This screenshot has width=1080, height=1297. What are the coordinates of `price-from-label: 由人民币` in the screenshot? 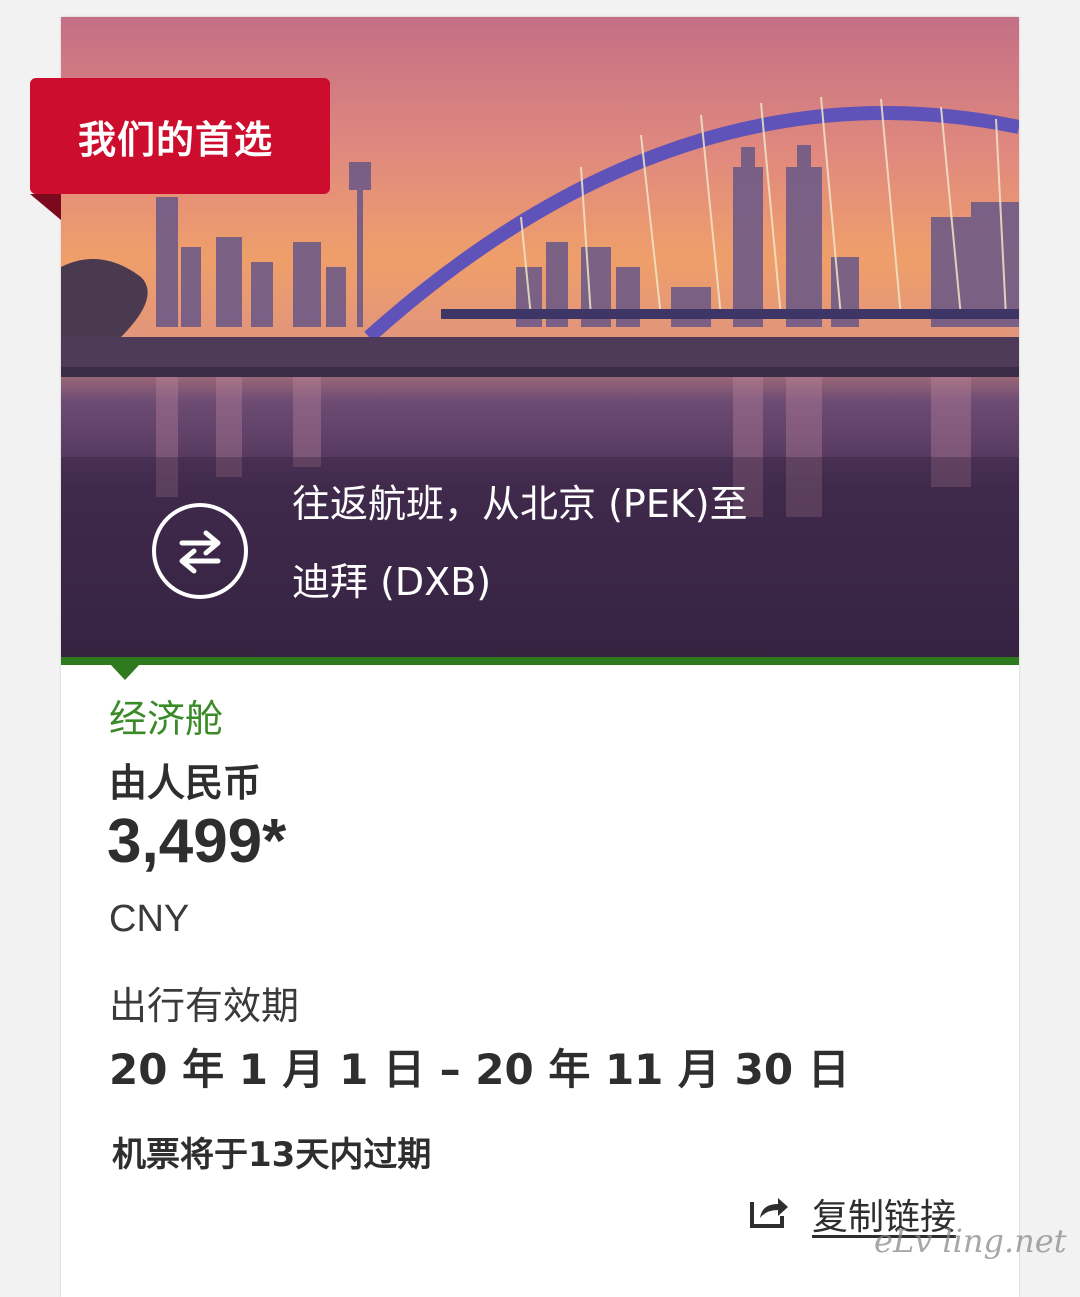 It's located at (185, 783).